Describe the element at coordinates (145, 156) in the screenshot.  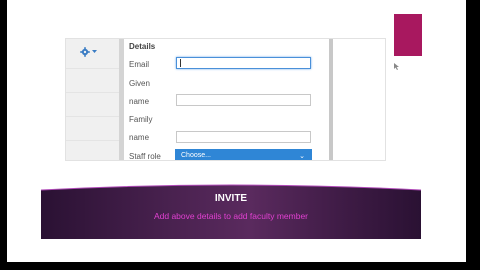
I see `staff-role-label: Staff role` at that location.